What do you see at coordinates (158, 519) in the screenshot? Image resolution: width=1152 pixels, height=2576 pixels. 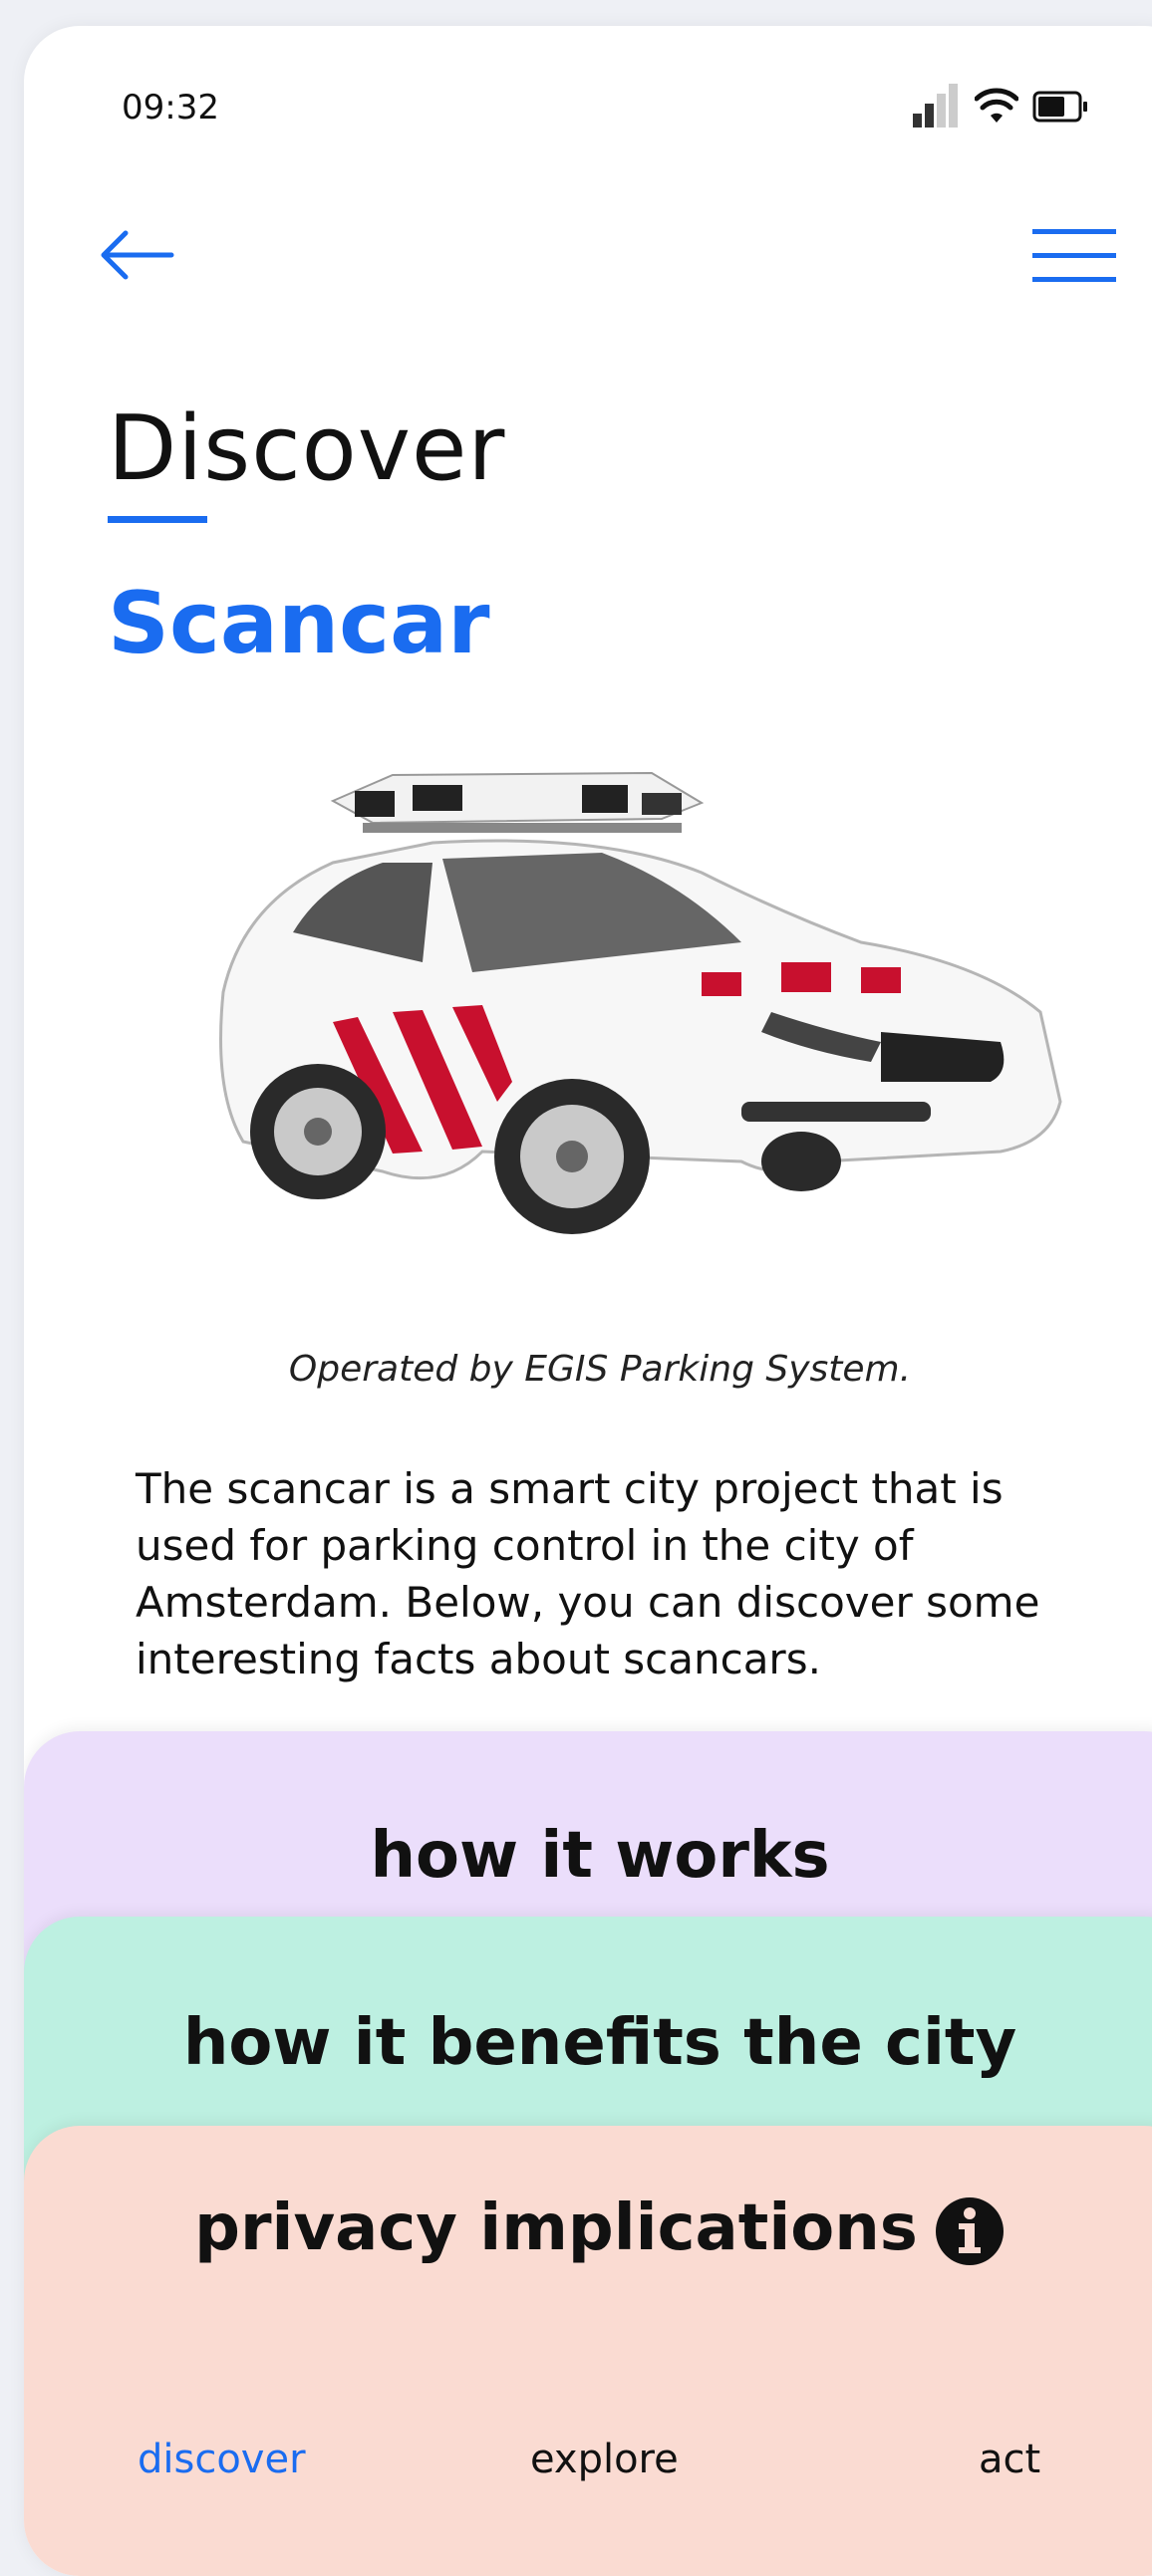 I see `title-underline` at bounding box center [158, 519].